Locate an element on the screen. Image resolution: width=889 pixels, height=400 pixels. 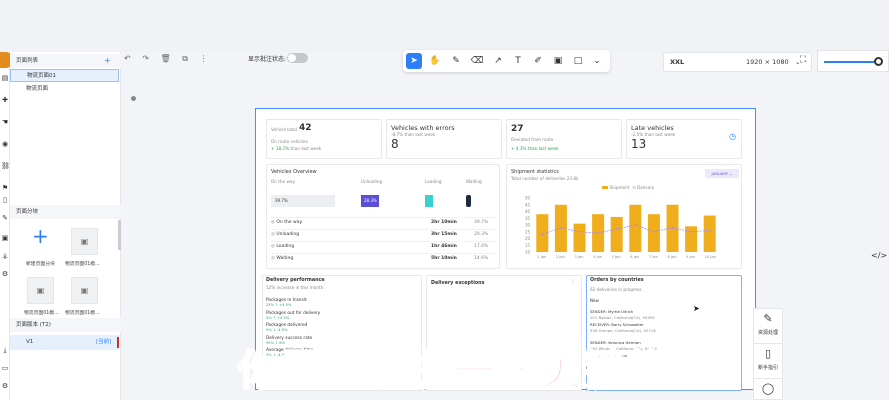
copy-icon: ⧉ is located at coordinates (185, 58).